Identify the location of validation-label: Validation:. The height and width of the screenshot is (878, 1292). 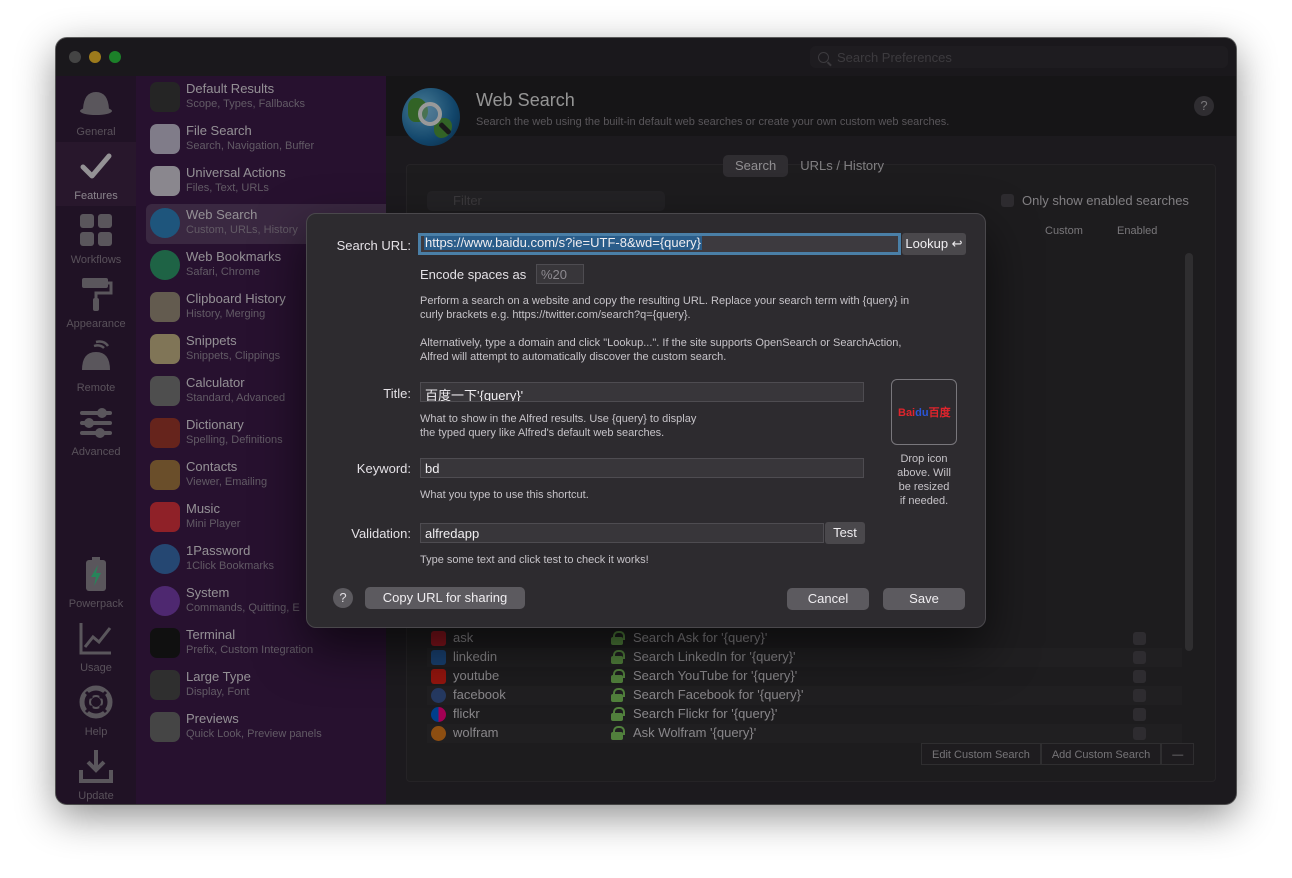
(381, 533).